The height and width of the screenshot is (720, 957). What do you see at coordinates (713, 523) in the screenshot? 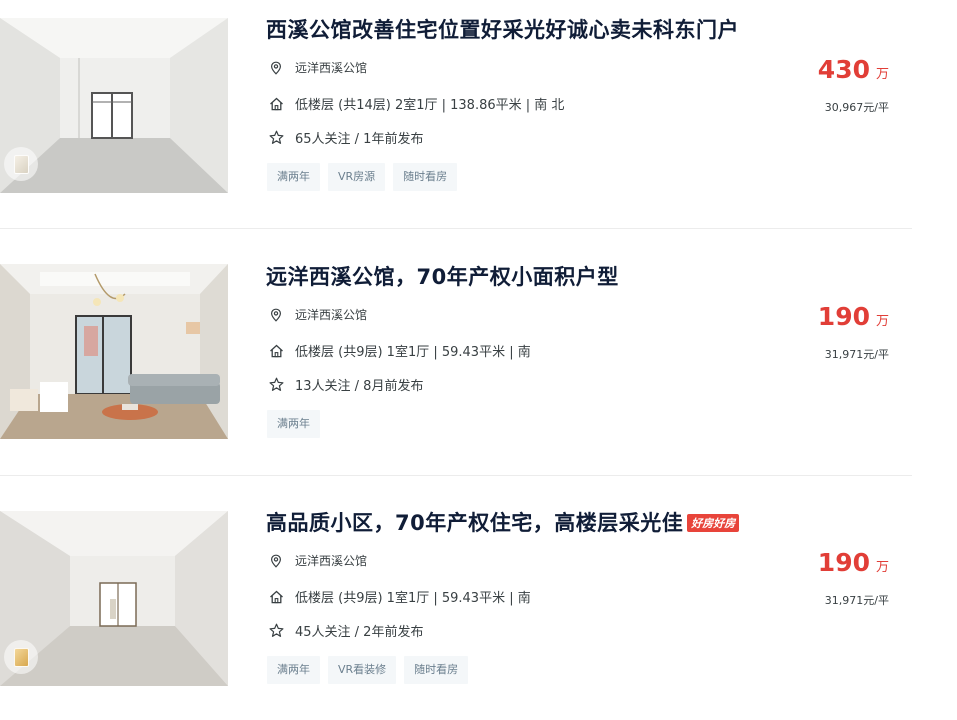
I see `hot-house-badge: 好房好房` at bounding box center [713, 523].